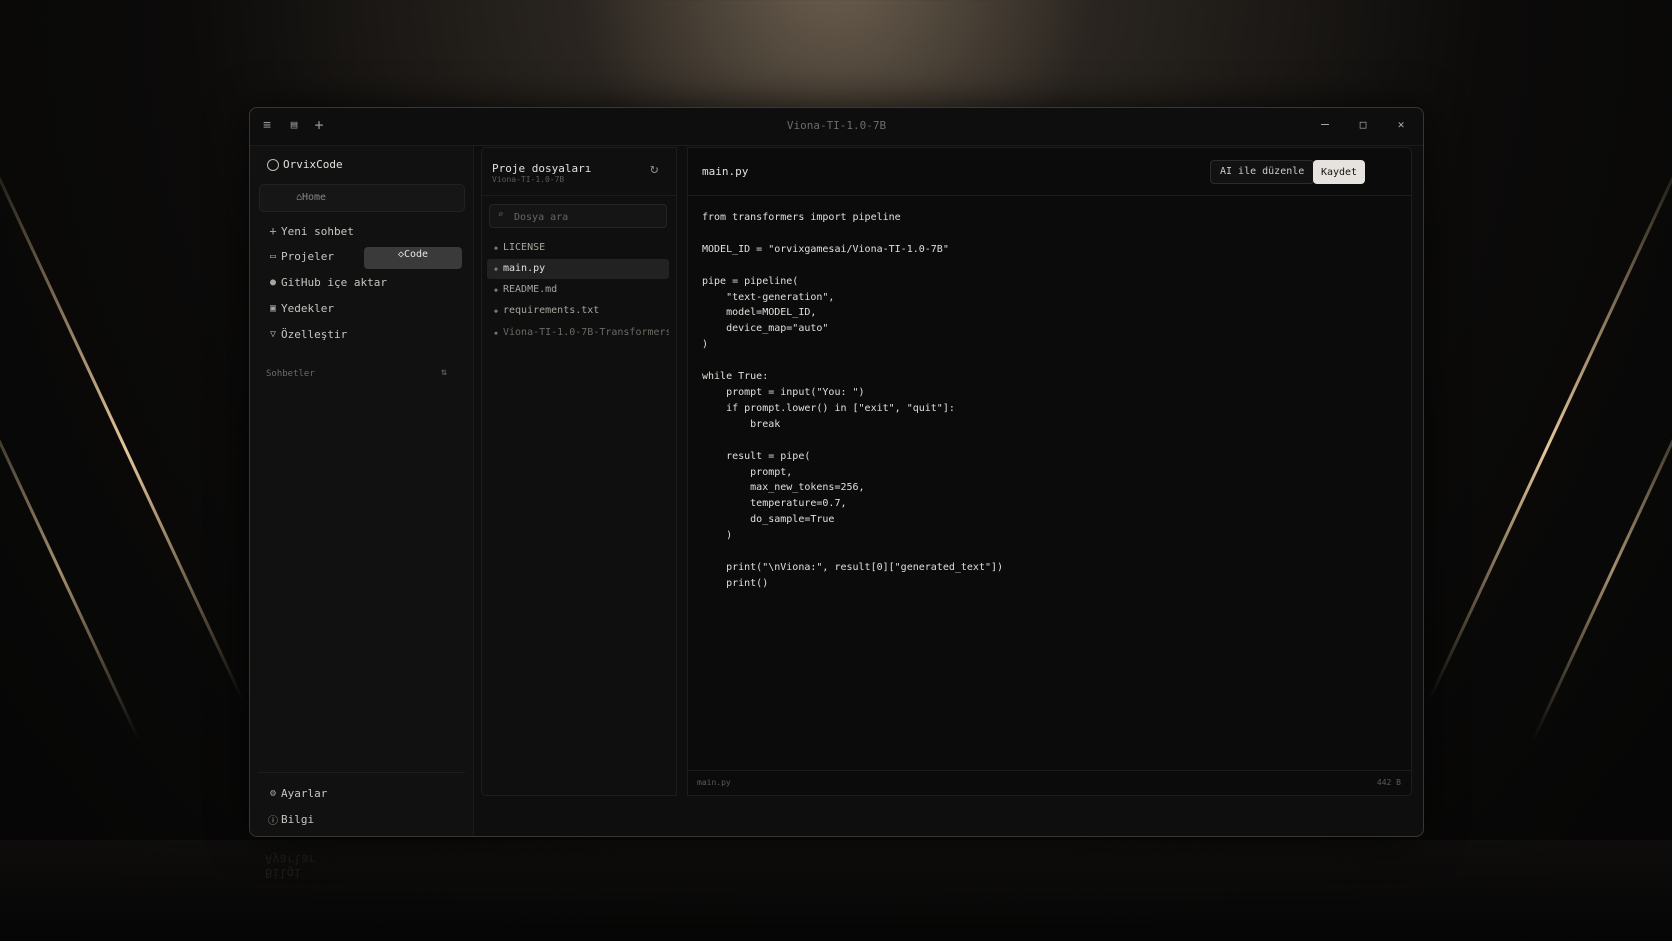 The image size is (1672, 941). I want to click on plus-icon: +, so click(273, 231).